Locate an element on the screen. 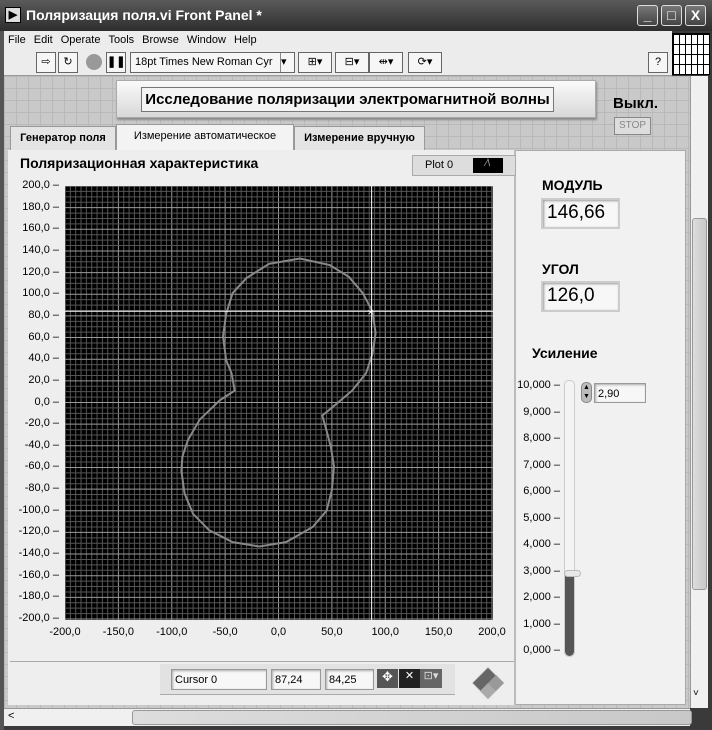 This screenshot has height=730, width=712. y-tick-label-text: -100,0 is located at coordinates (34, 509).